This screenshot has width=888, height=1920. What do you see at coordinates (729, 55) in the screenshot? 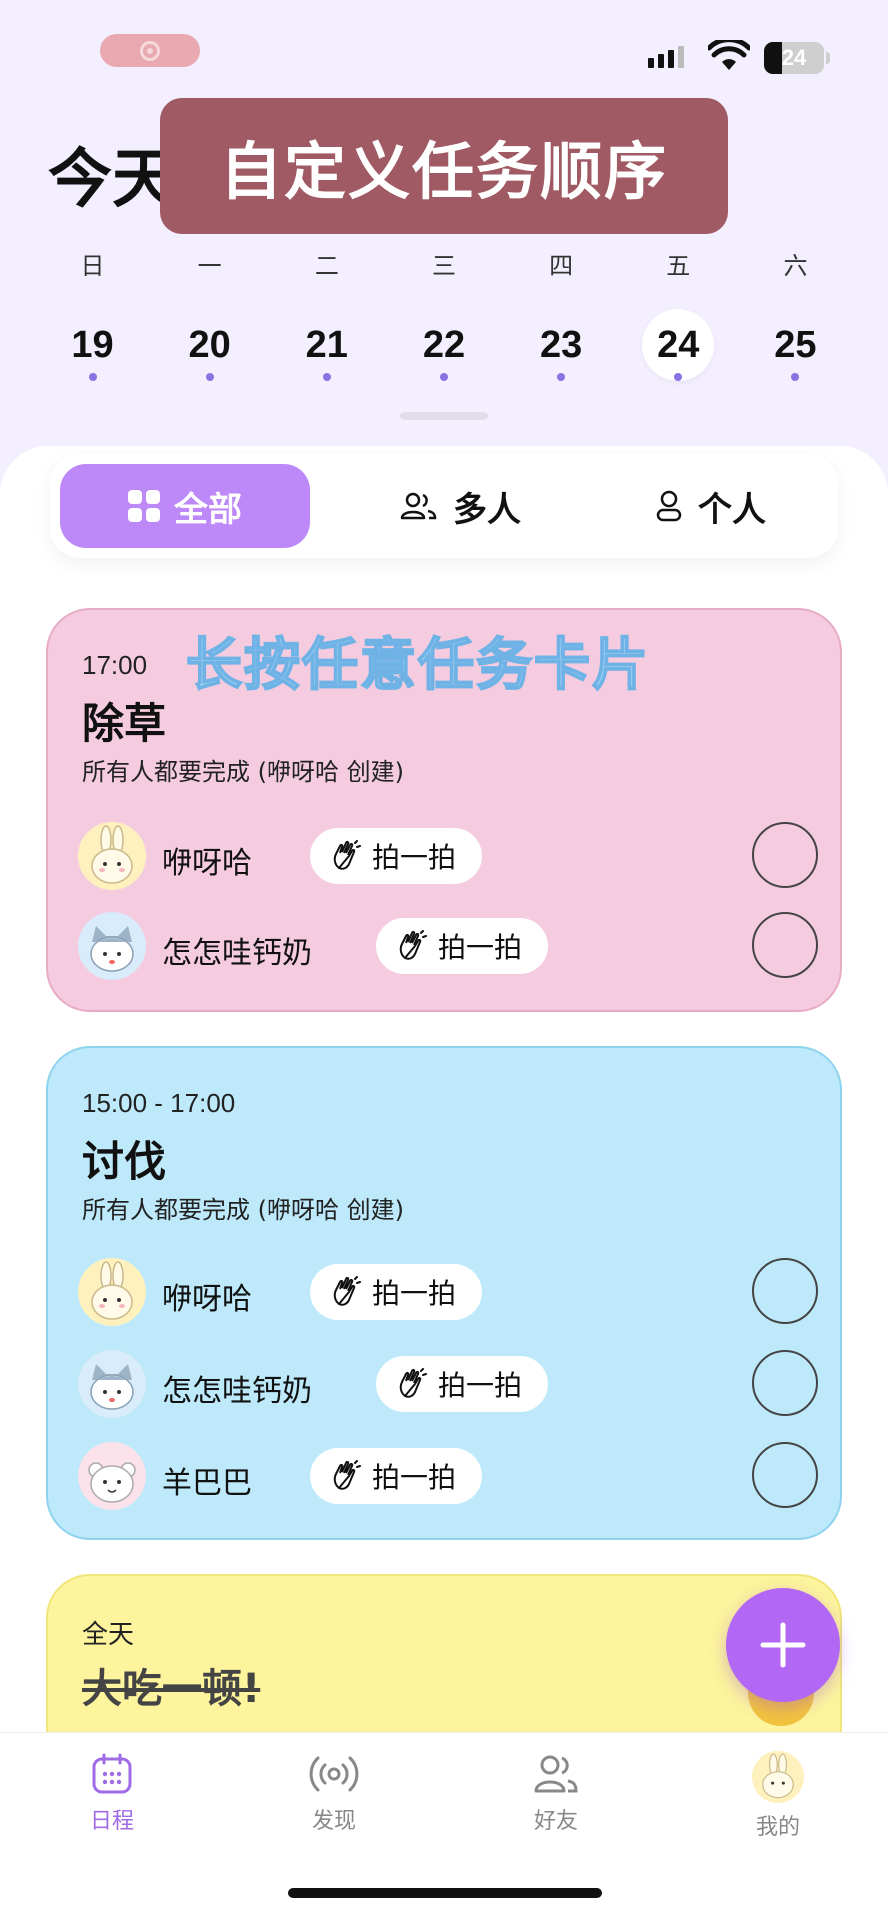
I see `wifi-icon` at bounding box center [729, 55].